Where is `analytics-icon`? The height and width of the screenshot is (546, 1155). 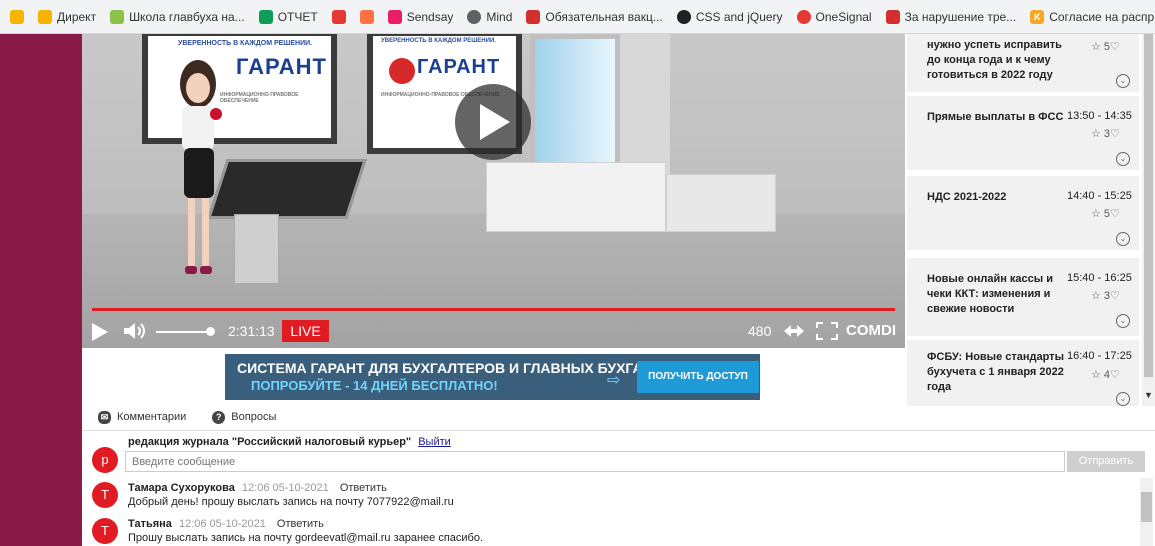
analytics-icon is located at coordinates (338, 16).